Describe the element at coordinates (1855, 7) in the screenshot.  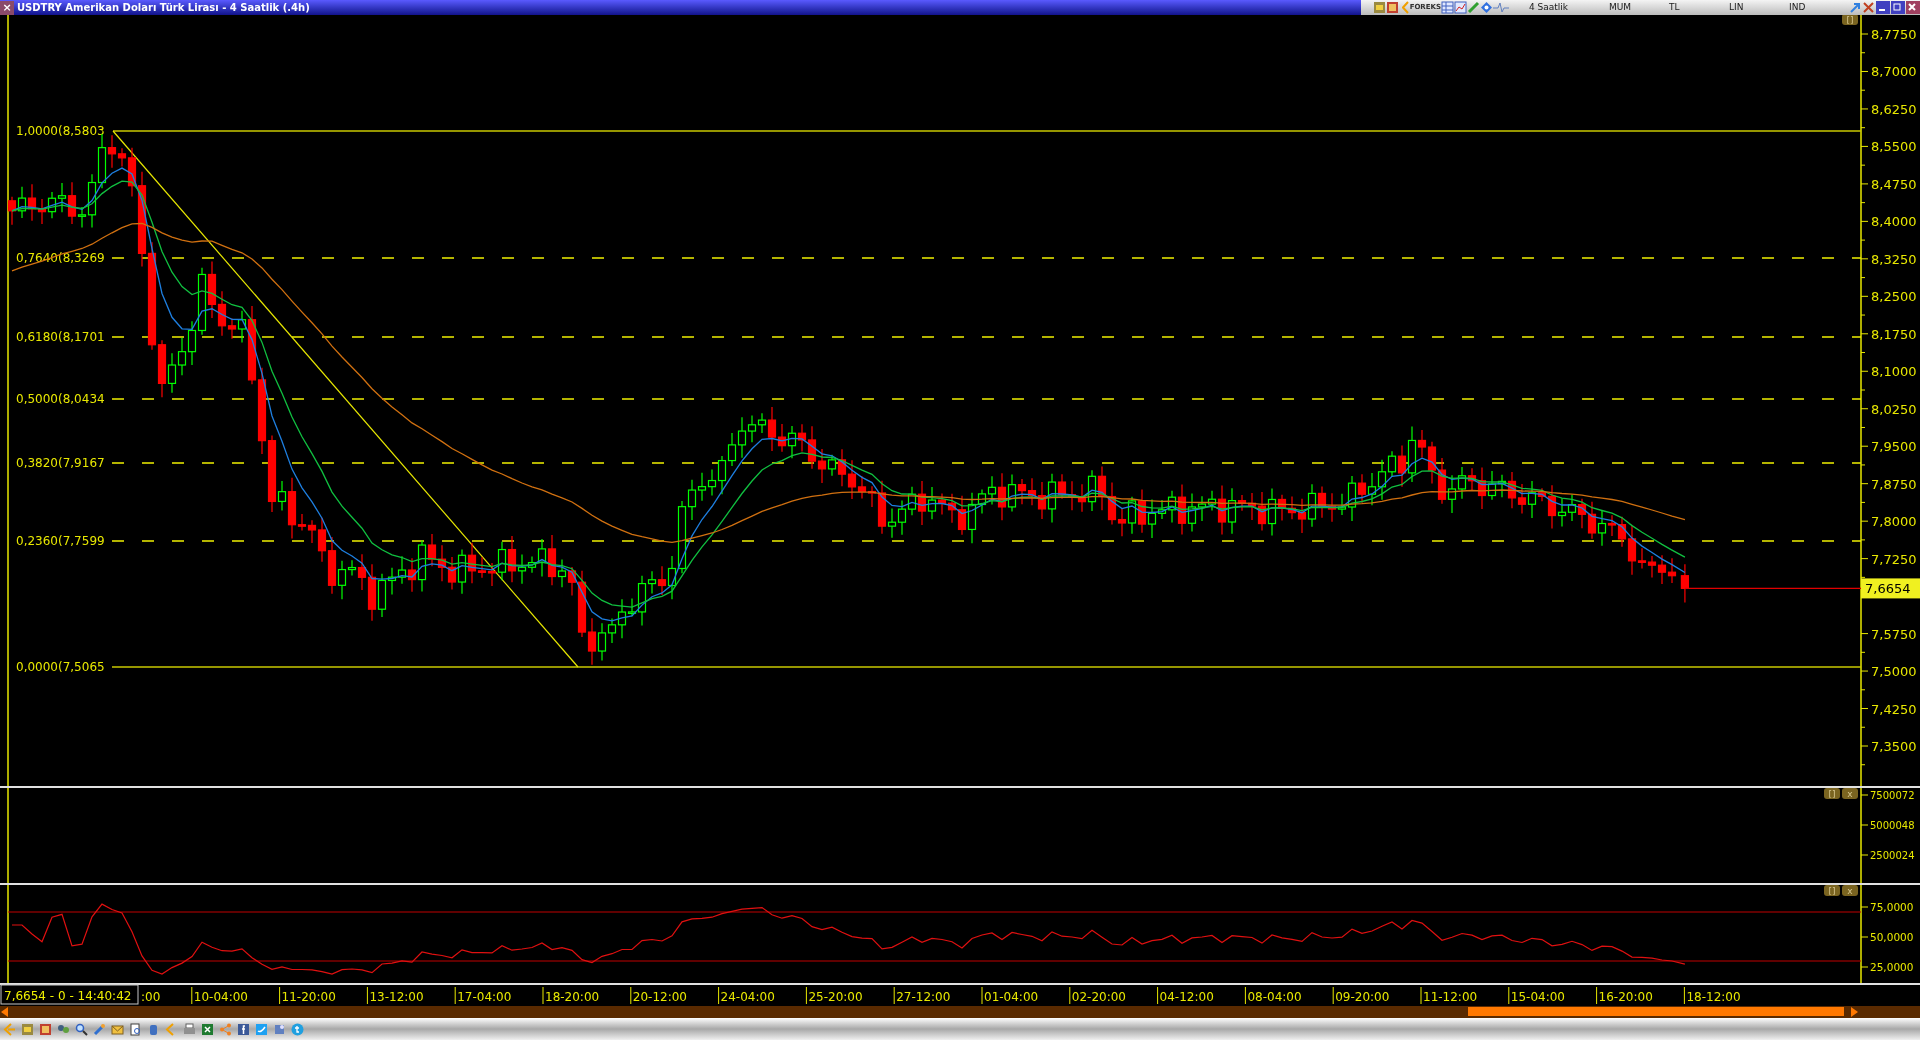
I see `arrow-icon` at that location.